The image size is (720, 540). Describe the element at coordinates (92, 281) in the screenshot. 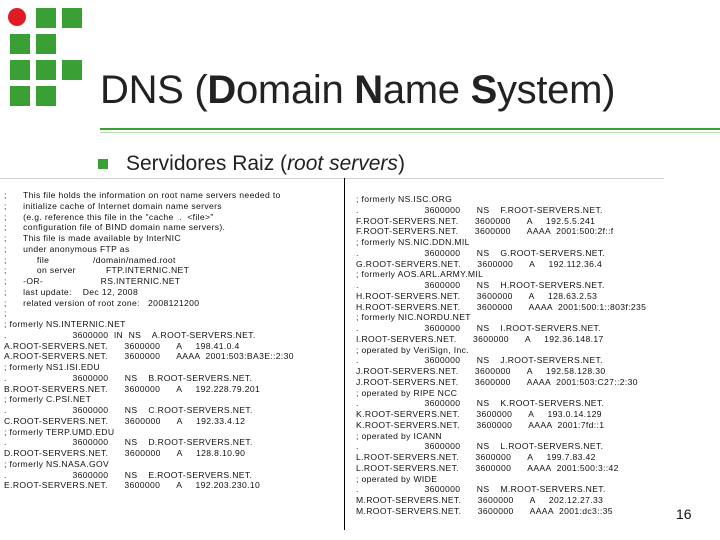

I see `zone-file-line: ; -OR- RS.INTERNIC.NET` at that location.